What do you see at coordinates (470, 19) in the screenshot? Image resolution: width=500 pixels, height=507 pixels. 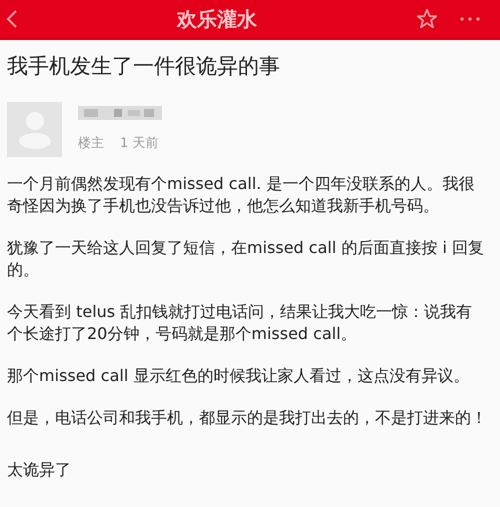 I see `more-icon` at bounding box center [470, 19].